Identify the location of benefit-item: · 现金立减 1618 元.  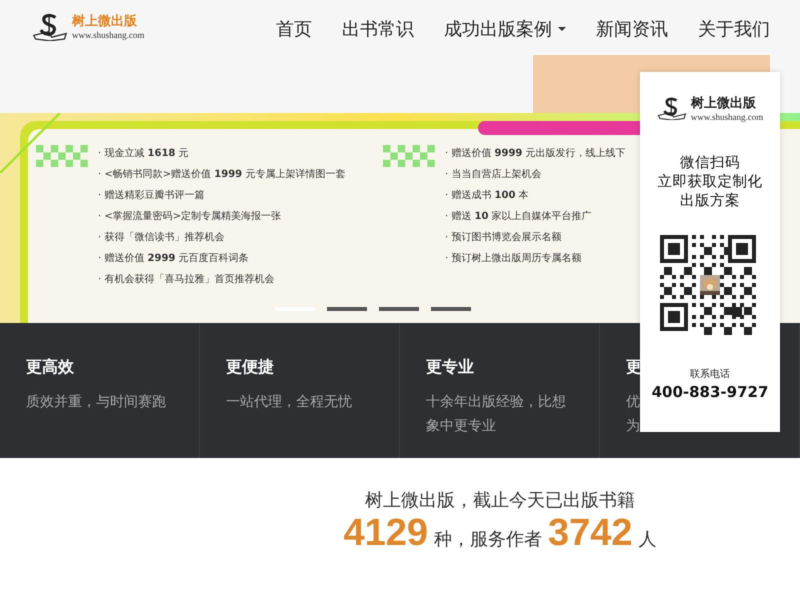
(143, 153).